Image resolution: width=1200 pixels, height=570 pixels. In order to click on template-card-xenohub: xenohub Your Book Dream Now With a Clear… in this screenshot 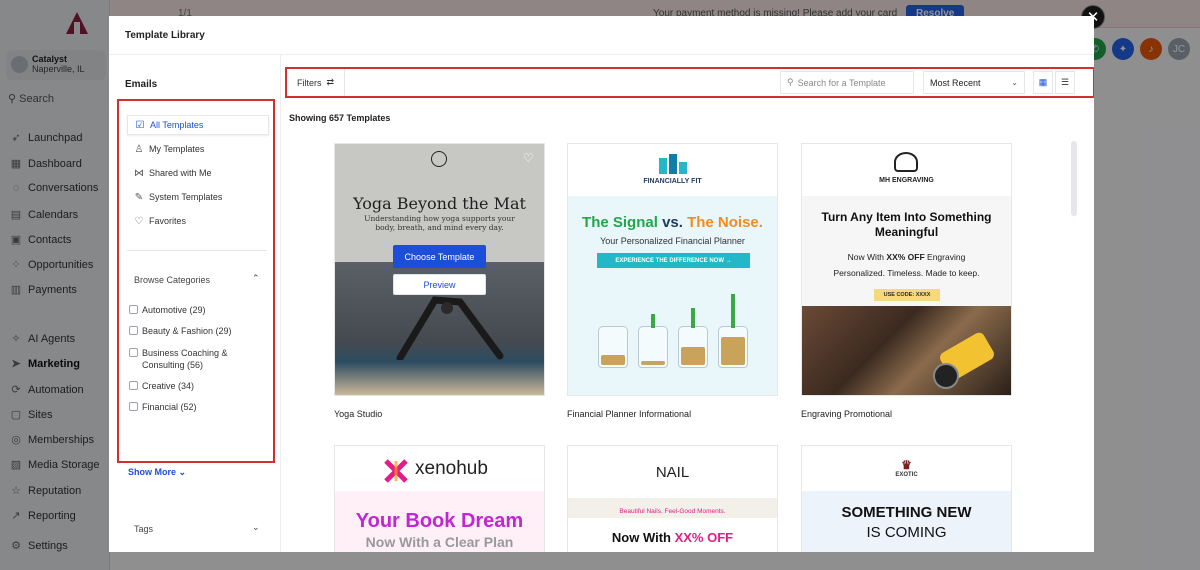, I will do `click(439, 498)`.